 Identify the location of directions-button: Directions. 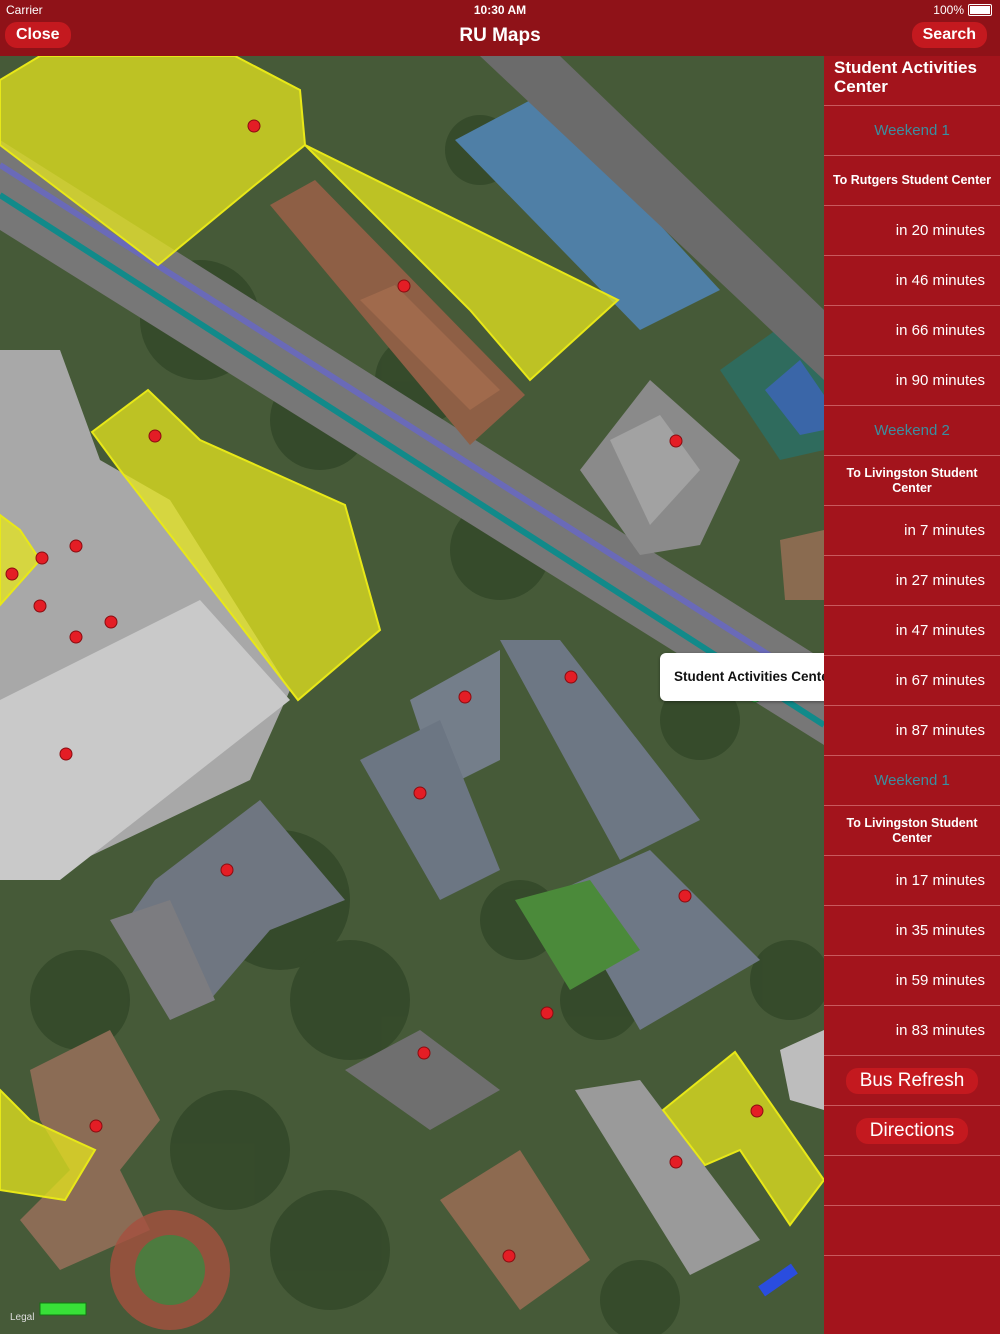
(912, 1130).